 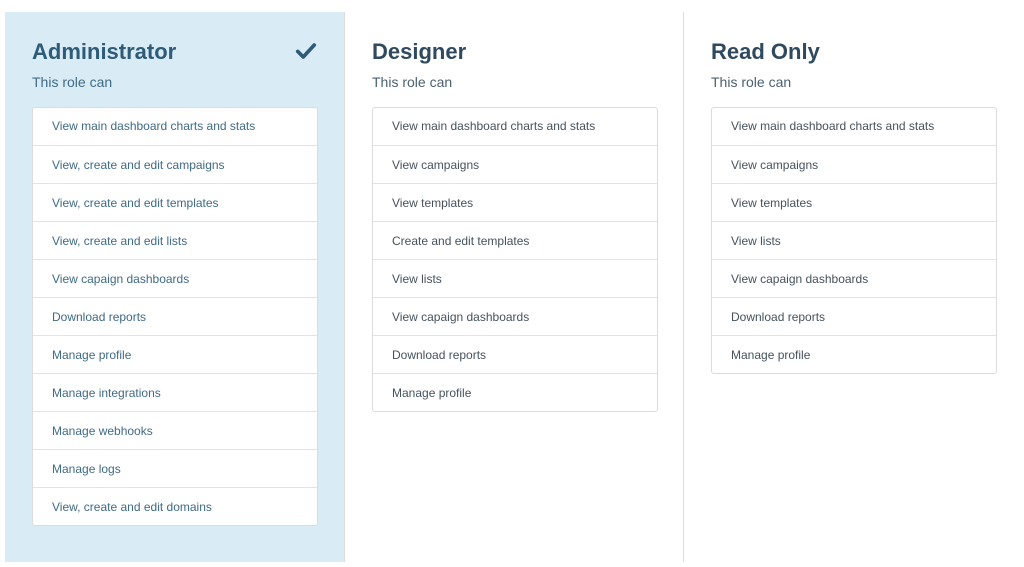 What do you see at coordinates (175, 392) in the screenshot?
I see `permission-item: Manage integrations` at bounding box center [175, 392].